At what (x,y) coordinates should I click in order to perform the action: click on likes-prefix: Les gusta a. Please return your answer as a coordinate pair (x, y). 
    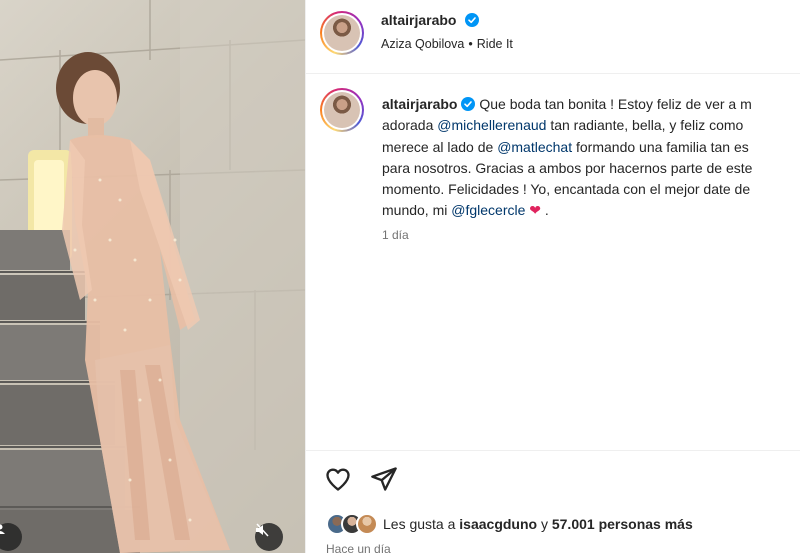
    Looking at the image, I should click on (421, 524).